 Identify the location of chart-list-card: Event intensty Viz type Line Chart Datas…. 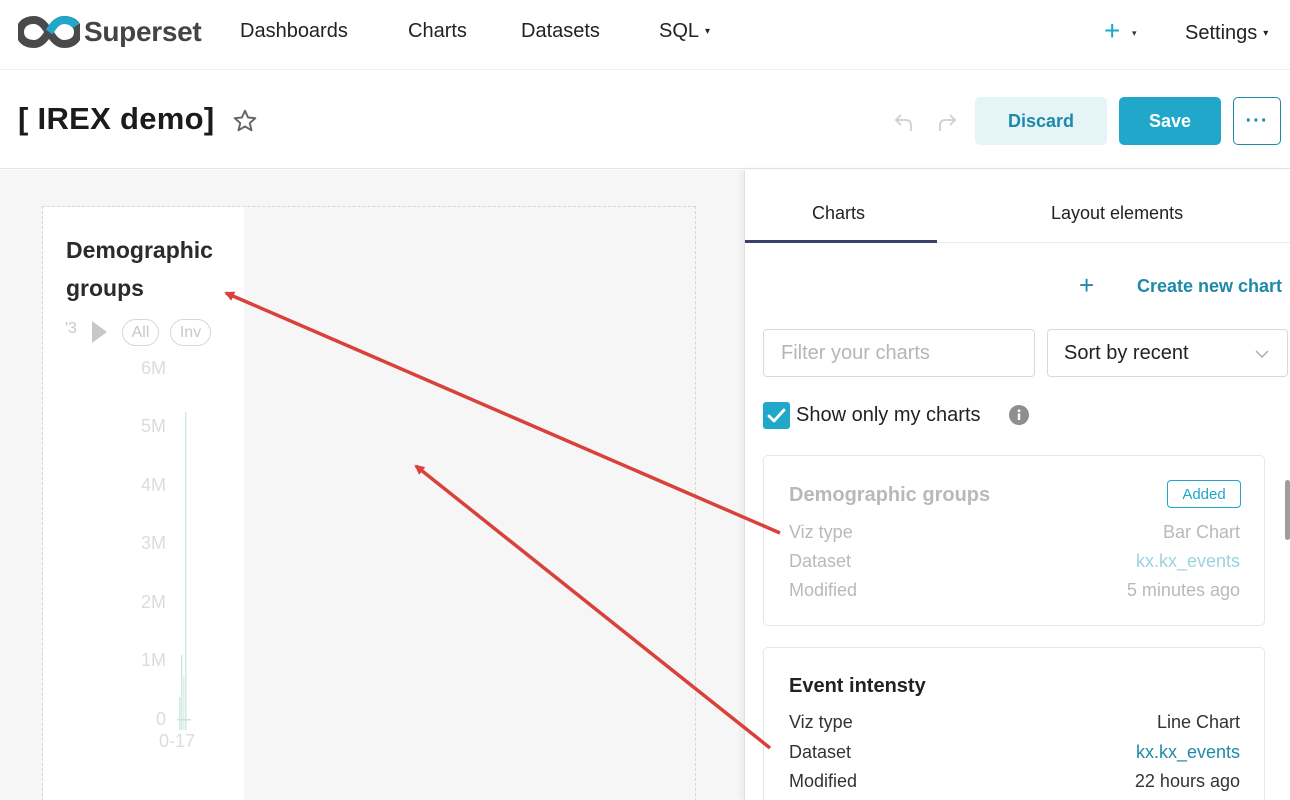
(1014, 723).